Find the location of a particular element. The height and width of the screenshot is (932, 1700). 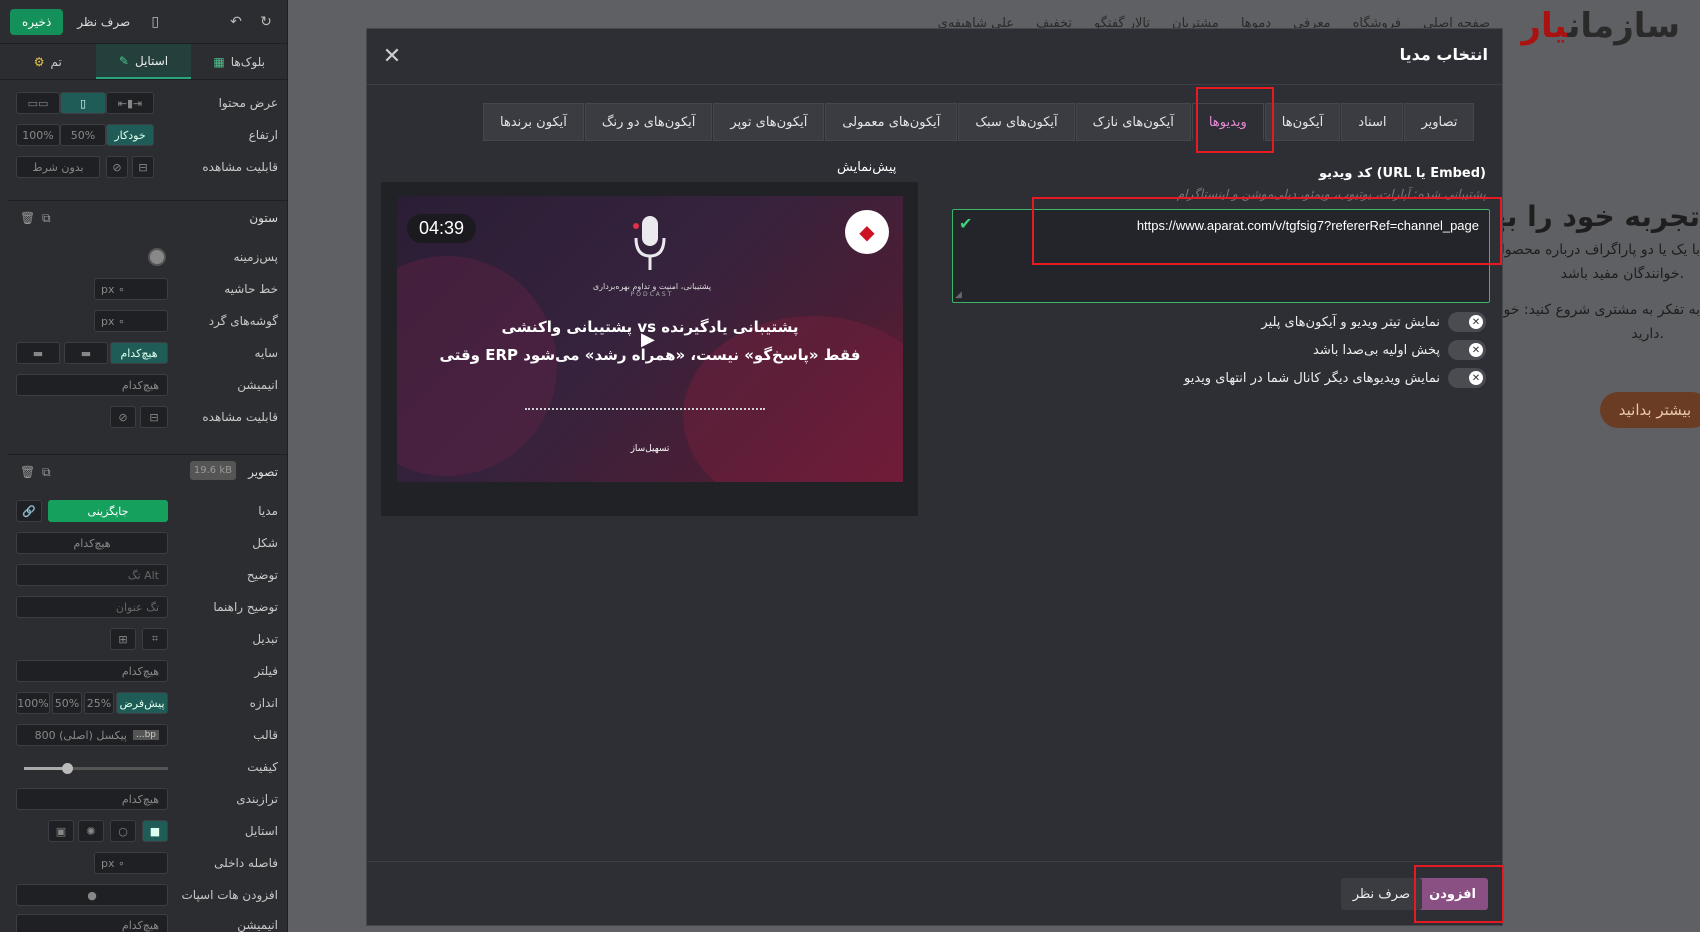

option-show-title: نمایش تیتر ویدیو و آیکون‌های پلیر ✕ is located at coordinates (1373, 322).